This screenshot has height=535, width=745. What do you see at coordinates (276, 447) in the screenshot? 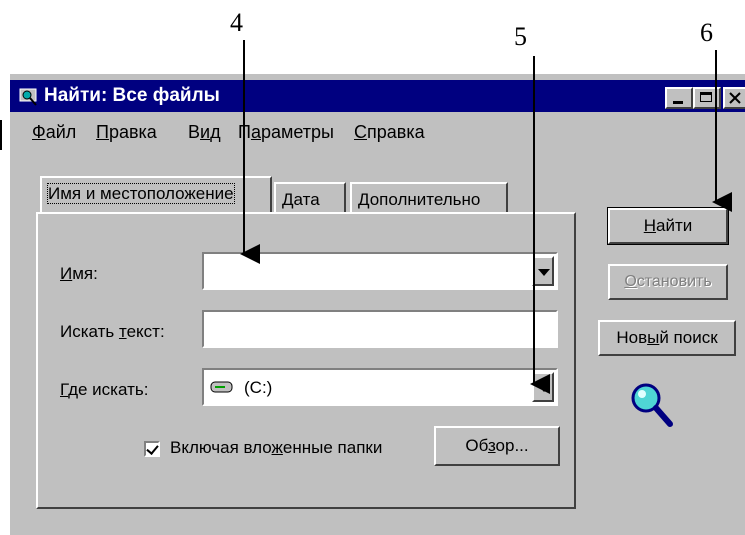
I see `include-subfolders-label: Включая вложенные папки` at bounding box center [276, 447].